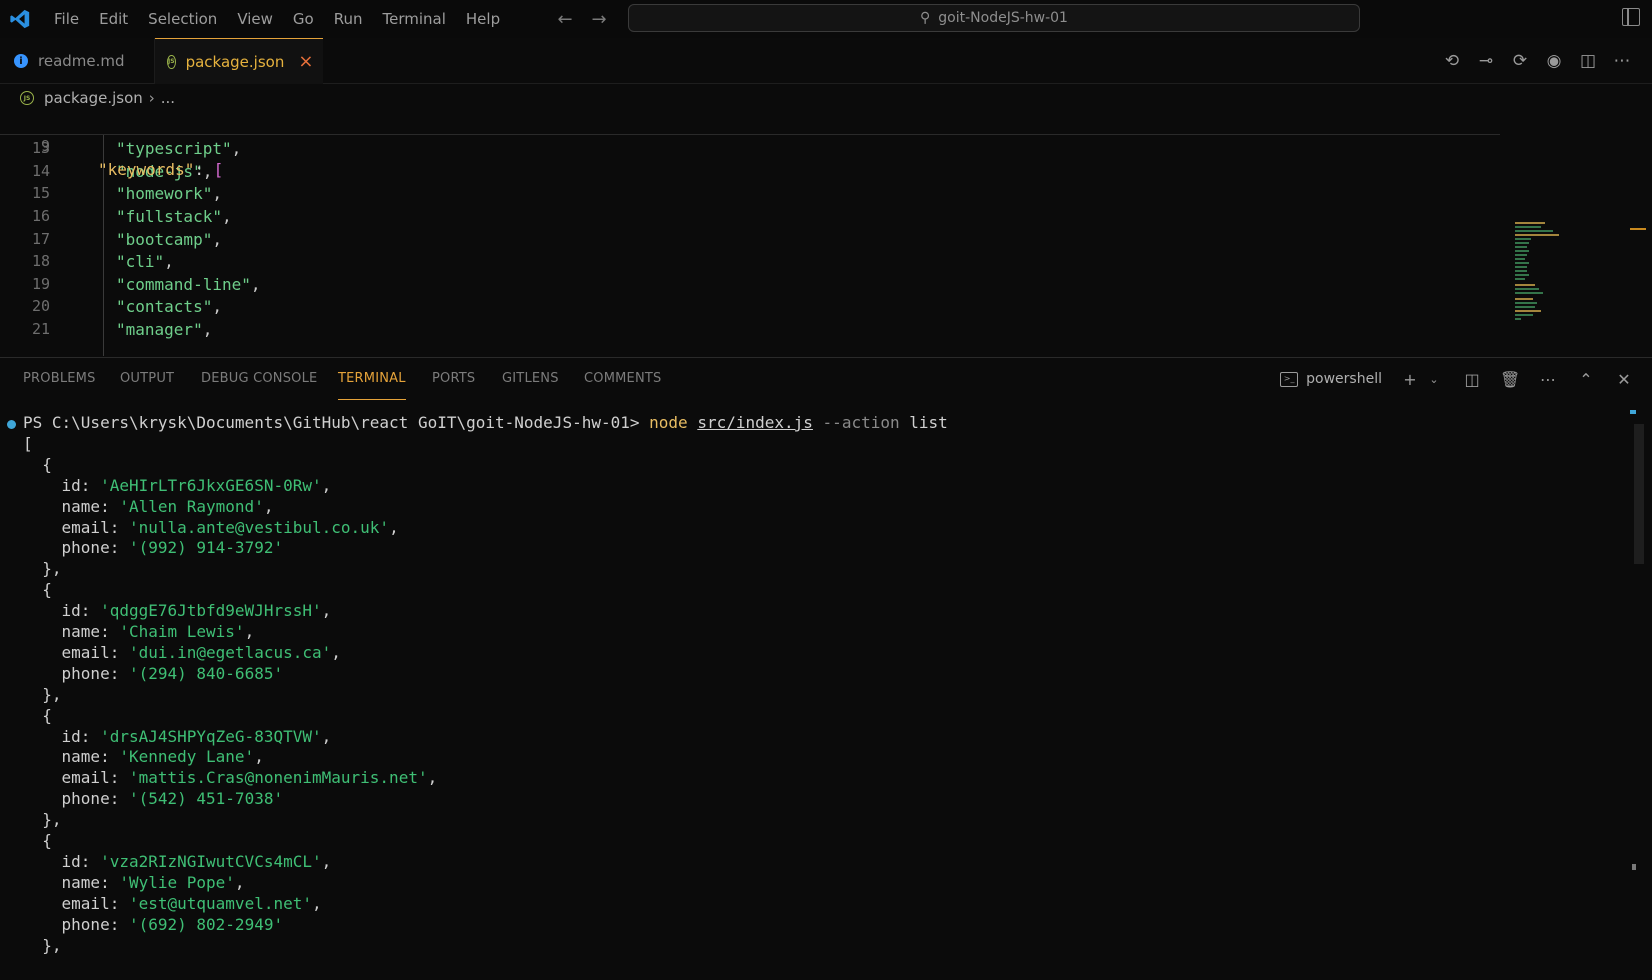 Image resolution: width=1652 pixels, height=980 pixels. Describe the element at coordinates (183, 284) in the screenshot. I see `json-string: "command-line"` at that location.